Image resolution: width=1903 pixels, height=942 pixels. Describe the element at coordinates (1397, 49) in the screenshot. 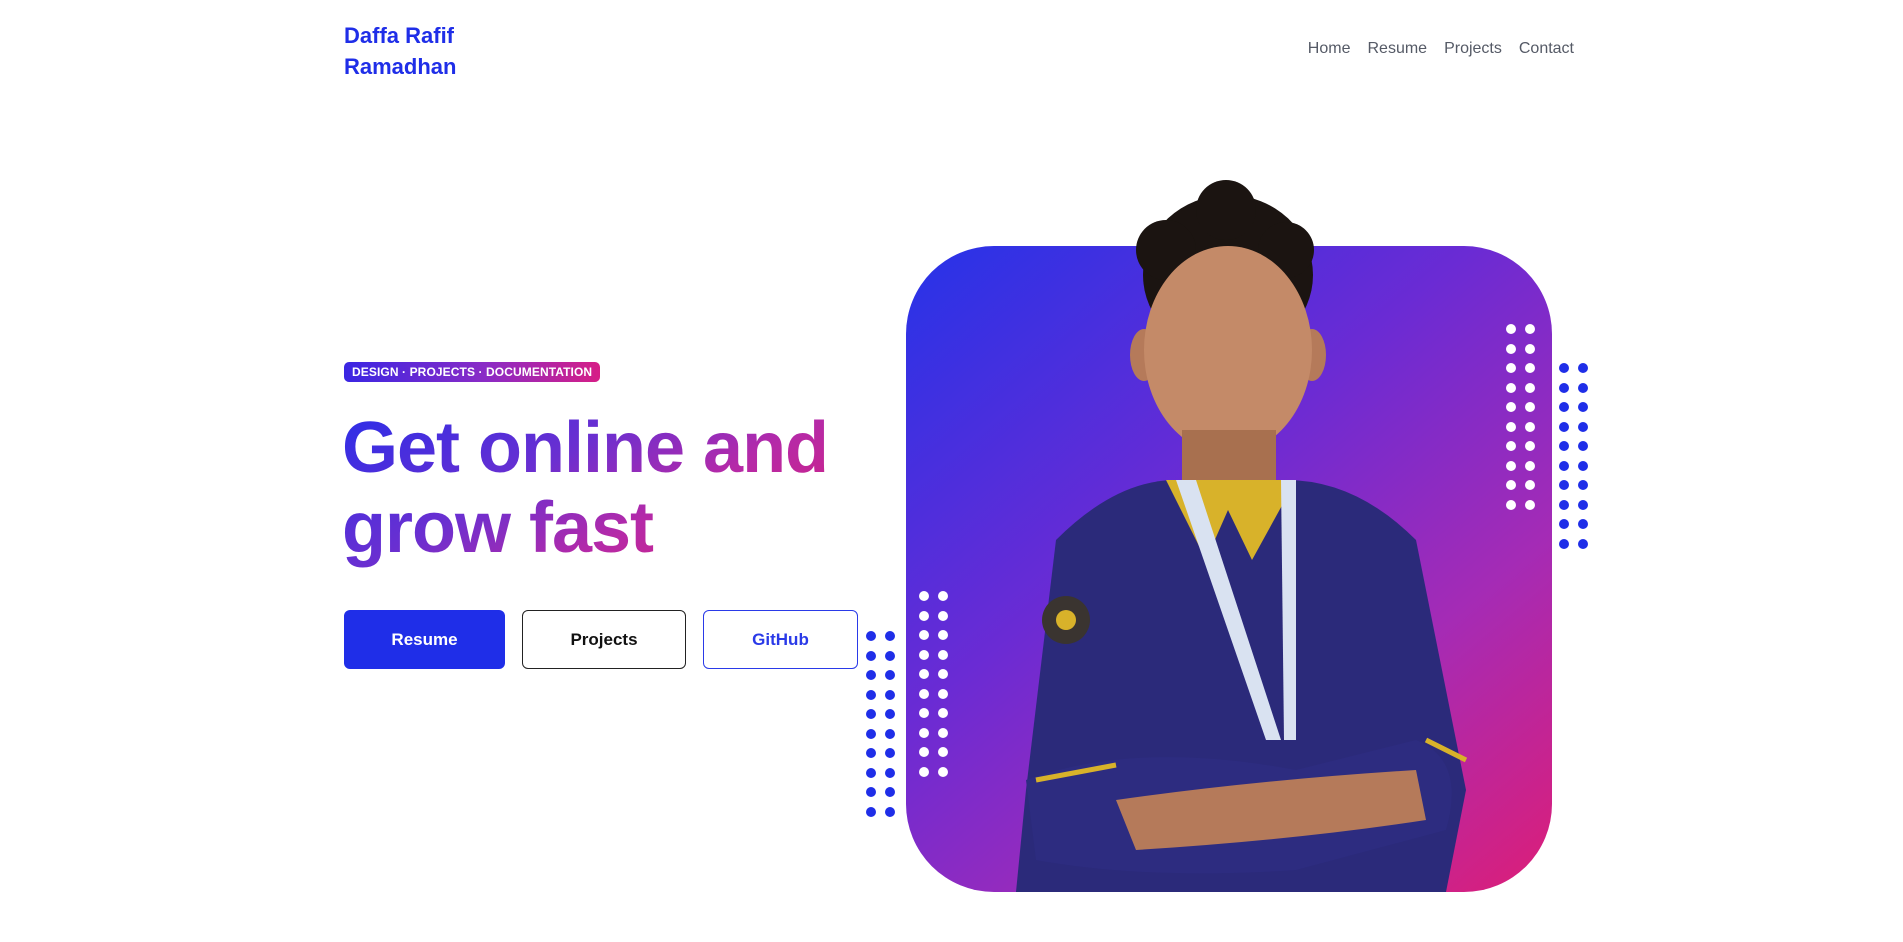

I see `nav-resume: Resume` at that location.